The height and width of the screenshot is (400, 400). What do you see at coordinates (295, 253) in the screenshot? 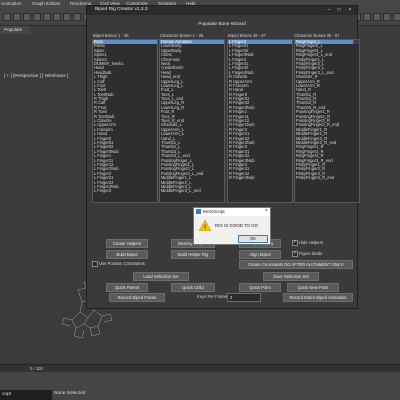
I see `figure-mode-checkbox` at bounding box center [295, 253].